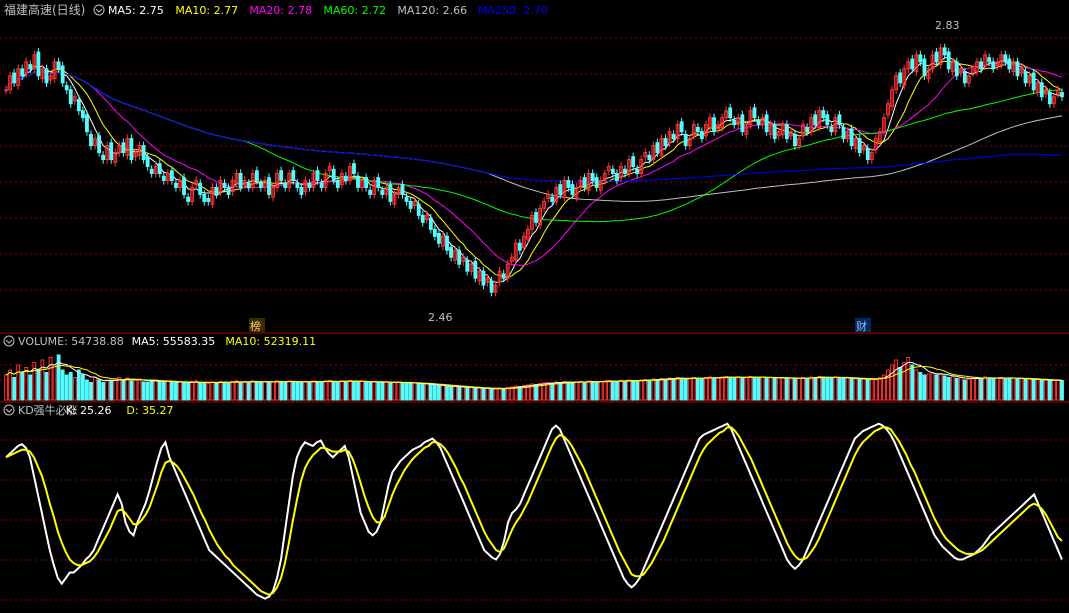  What do you see at coordinates (174, 341) in the screenshot?
I see `legend-item: MA5: 55583.35` at bounding box center [174, 341].